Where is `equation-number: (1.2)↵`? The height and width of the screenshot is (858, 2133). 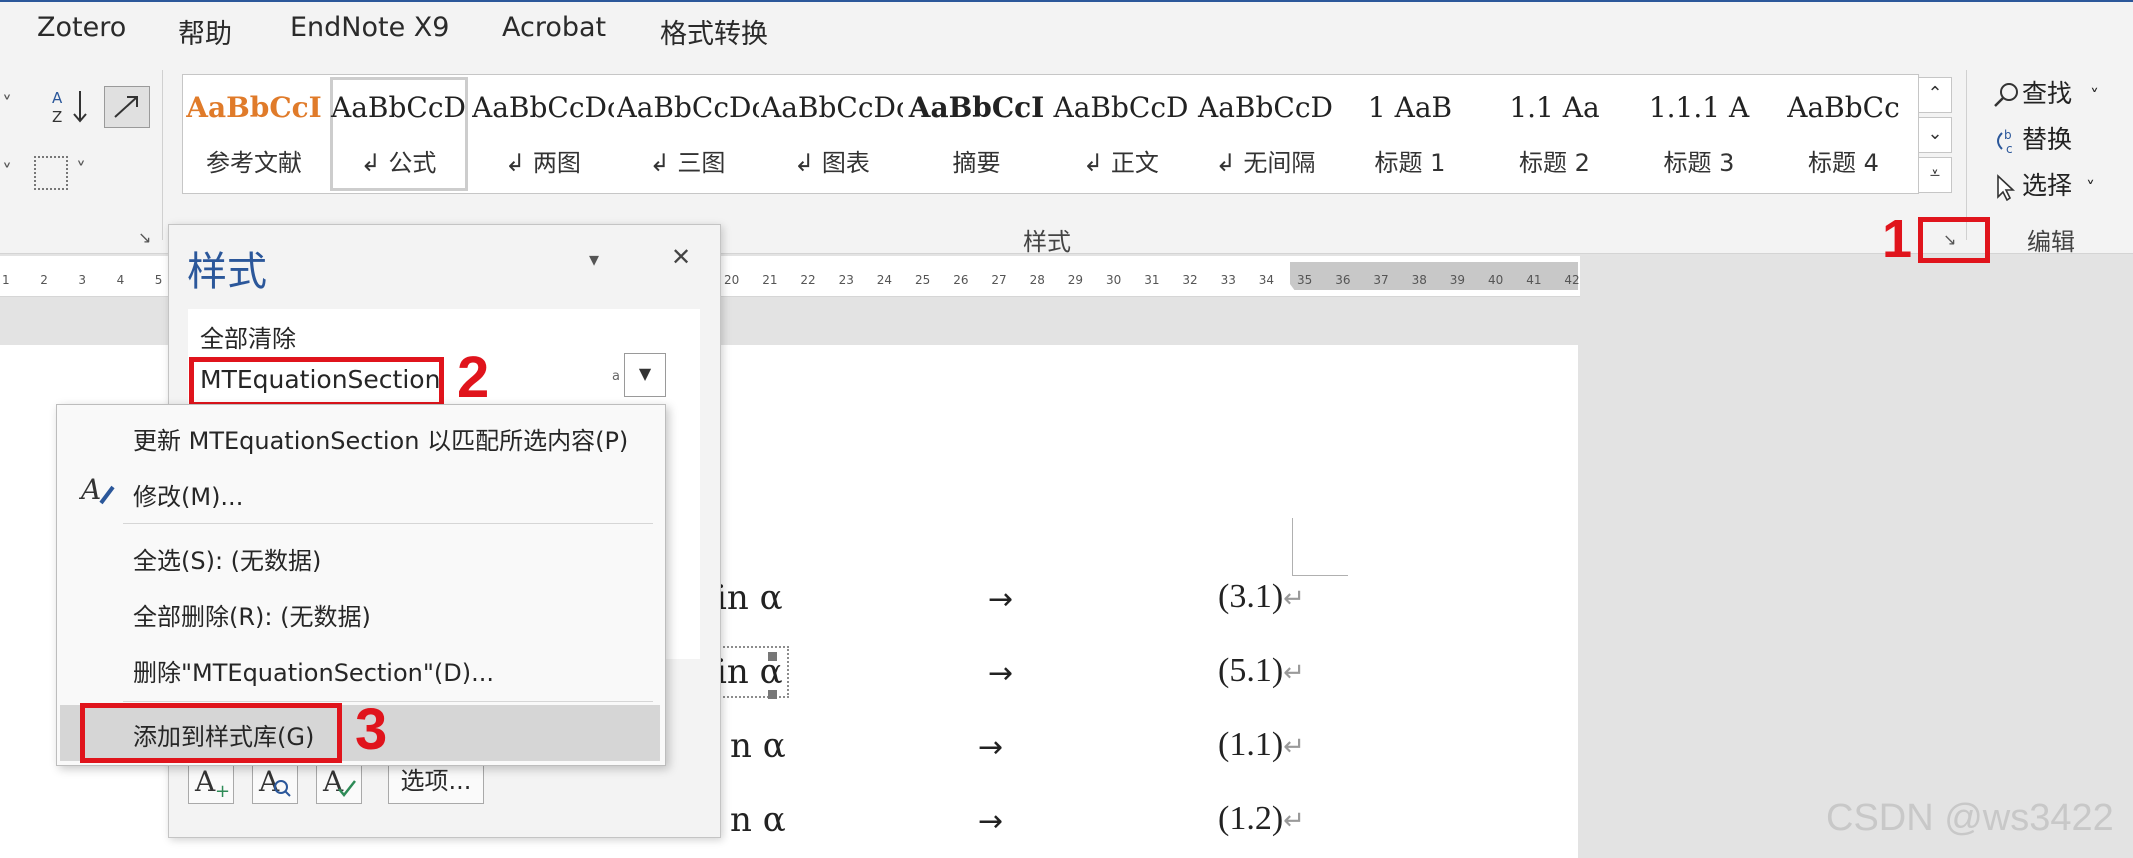
equation-number: (1.2)↵ is located at coordinates (1261, 819).